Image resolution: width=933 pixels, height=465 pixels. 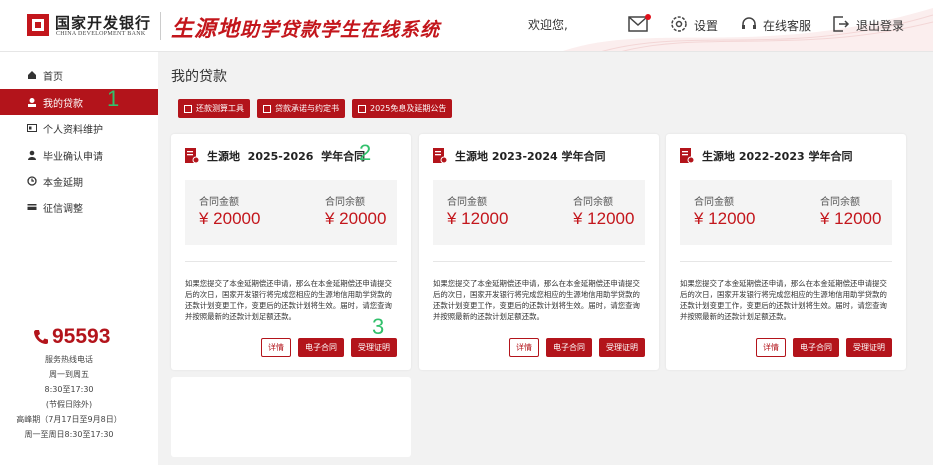 I want to click on settings-label: 设置, so click(x=706, y=25).